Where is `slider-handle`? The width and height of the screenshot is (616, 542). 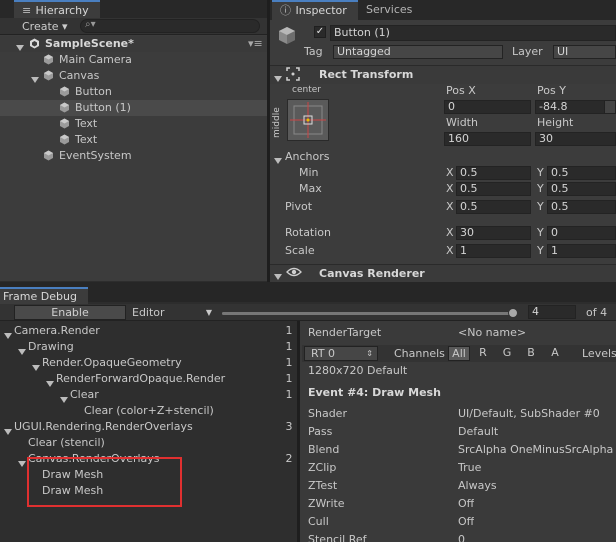
slider-handle is located at coordinates (513, 313).